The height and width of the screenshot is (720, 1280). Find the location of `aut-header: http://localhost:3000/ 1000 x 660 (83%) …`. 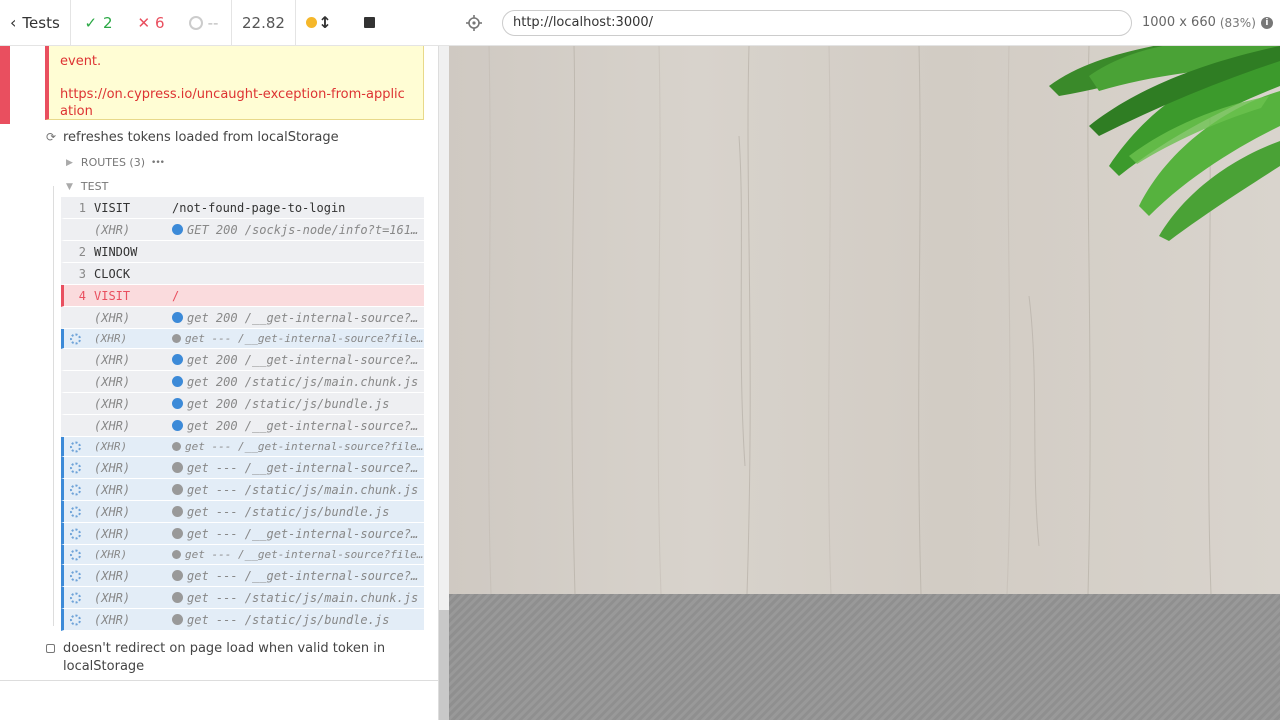

aut-header: http://localhost:3000/ 1000 x 660 (83%) … is located at coordinates (864, 23).